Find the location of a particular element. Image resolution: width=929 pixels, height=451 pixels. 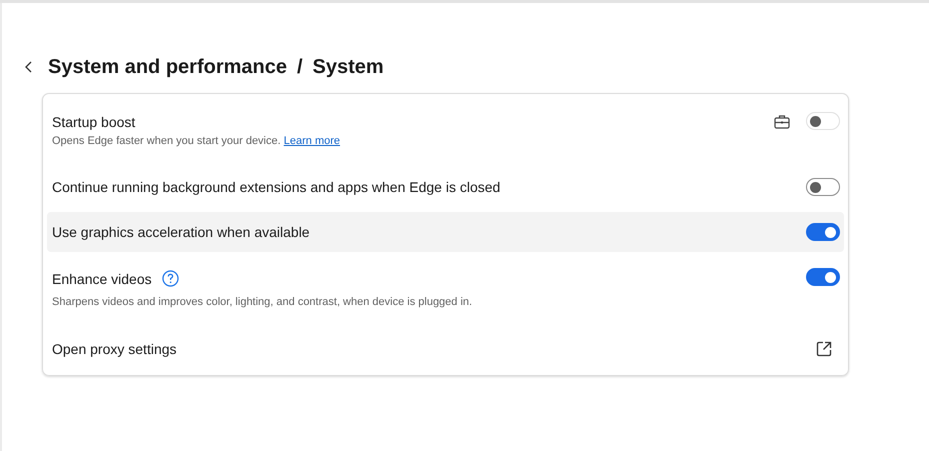

page-title: System is located at coordinates (348, 67).